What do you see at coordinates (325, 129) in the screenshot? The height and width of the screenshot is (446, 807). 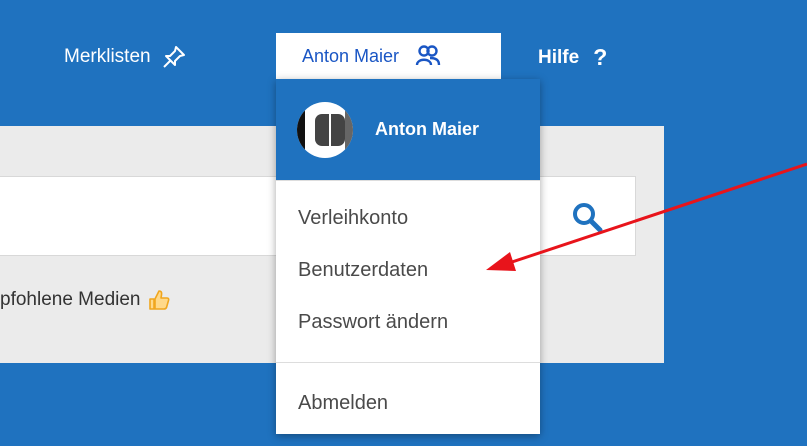 I see `avatar-logo` at bounding box center [325, 129].